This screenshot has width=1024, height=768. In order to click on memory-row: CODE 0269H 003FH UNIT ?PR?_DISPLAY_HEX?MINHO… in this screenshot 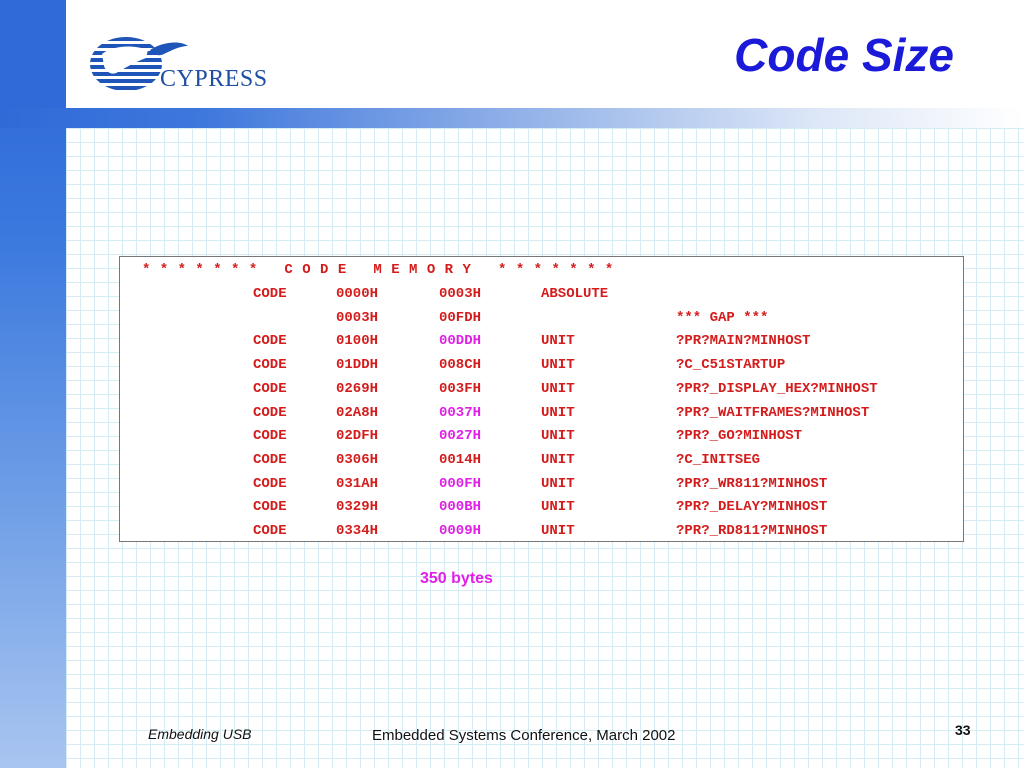, I will do `click(541, 389)`.